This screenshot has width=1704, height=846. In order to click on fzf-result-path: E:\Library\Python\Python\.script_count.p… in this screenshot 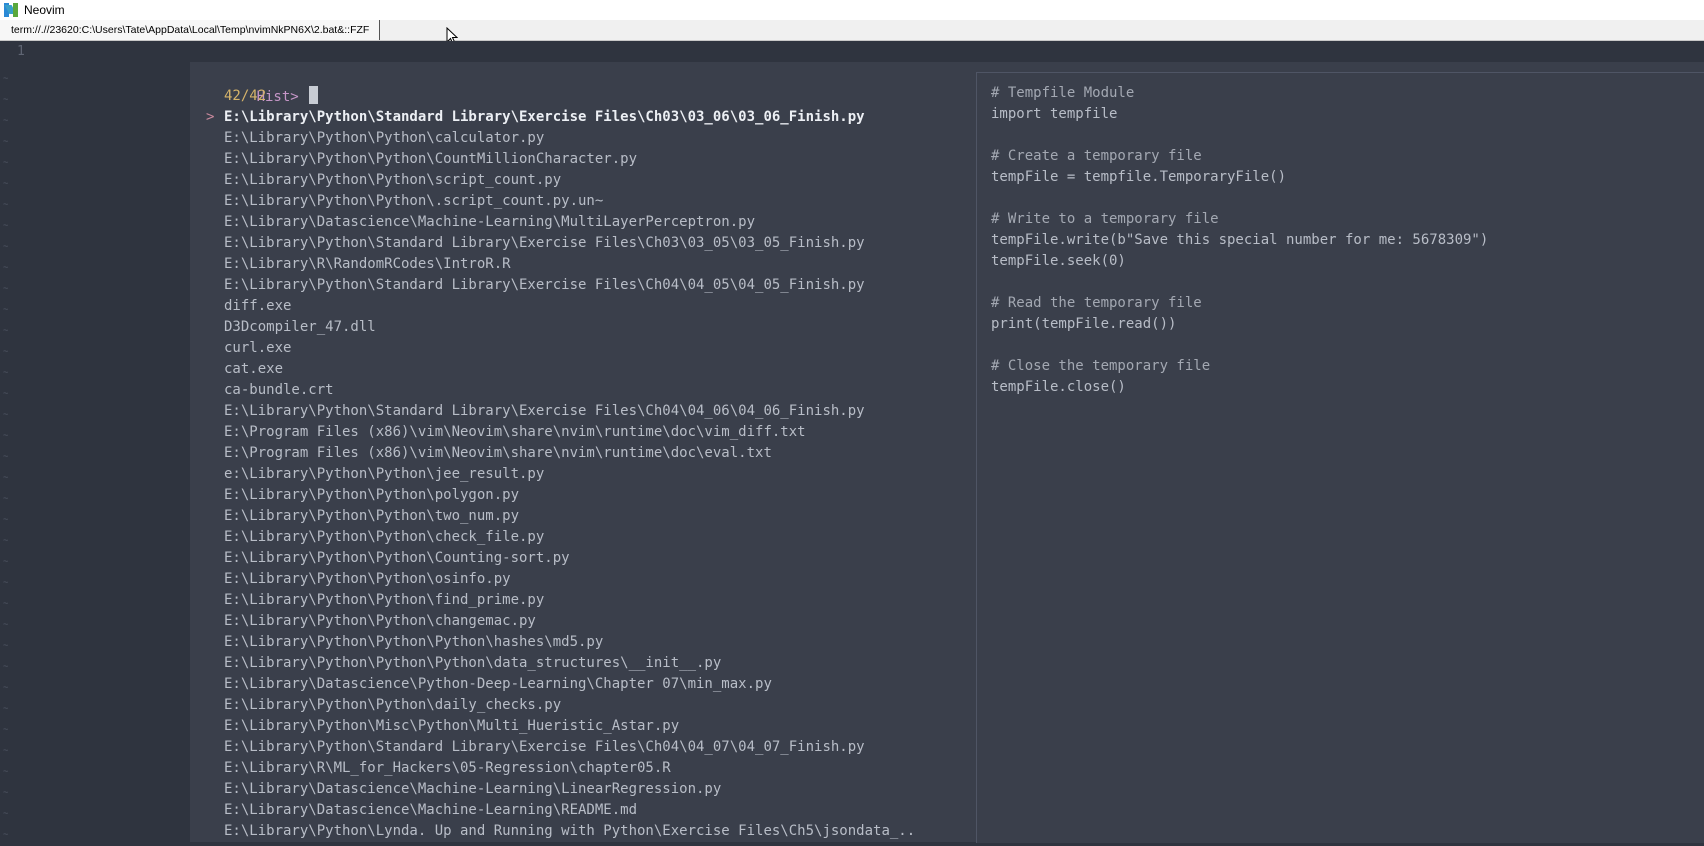, I will do `click(414, 201)`.